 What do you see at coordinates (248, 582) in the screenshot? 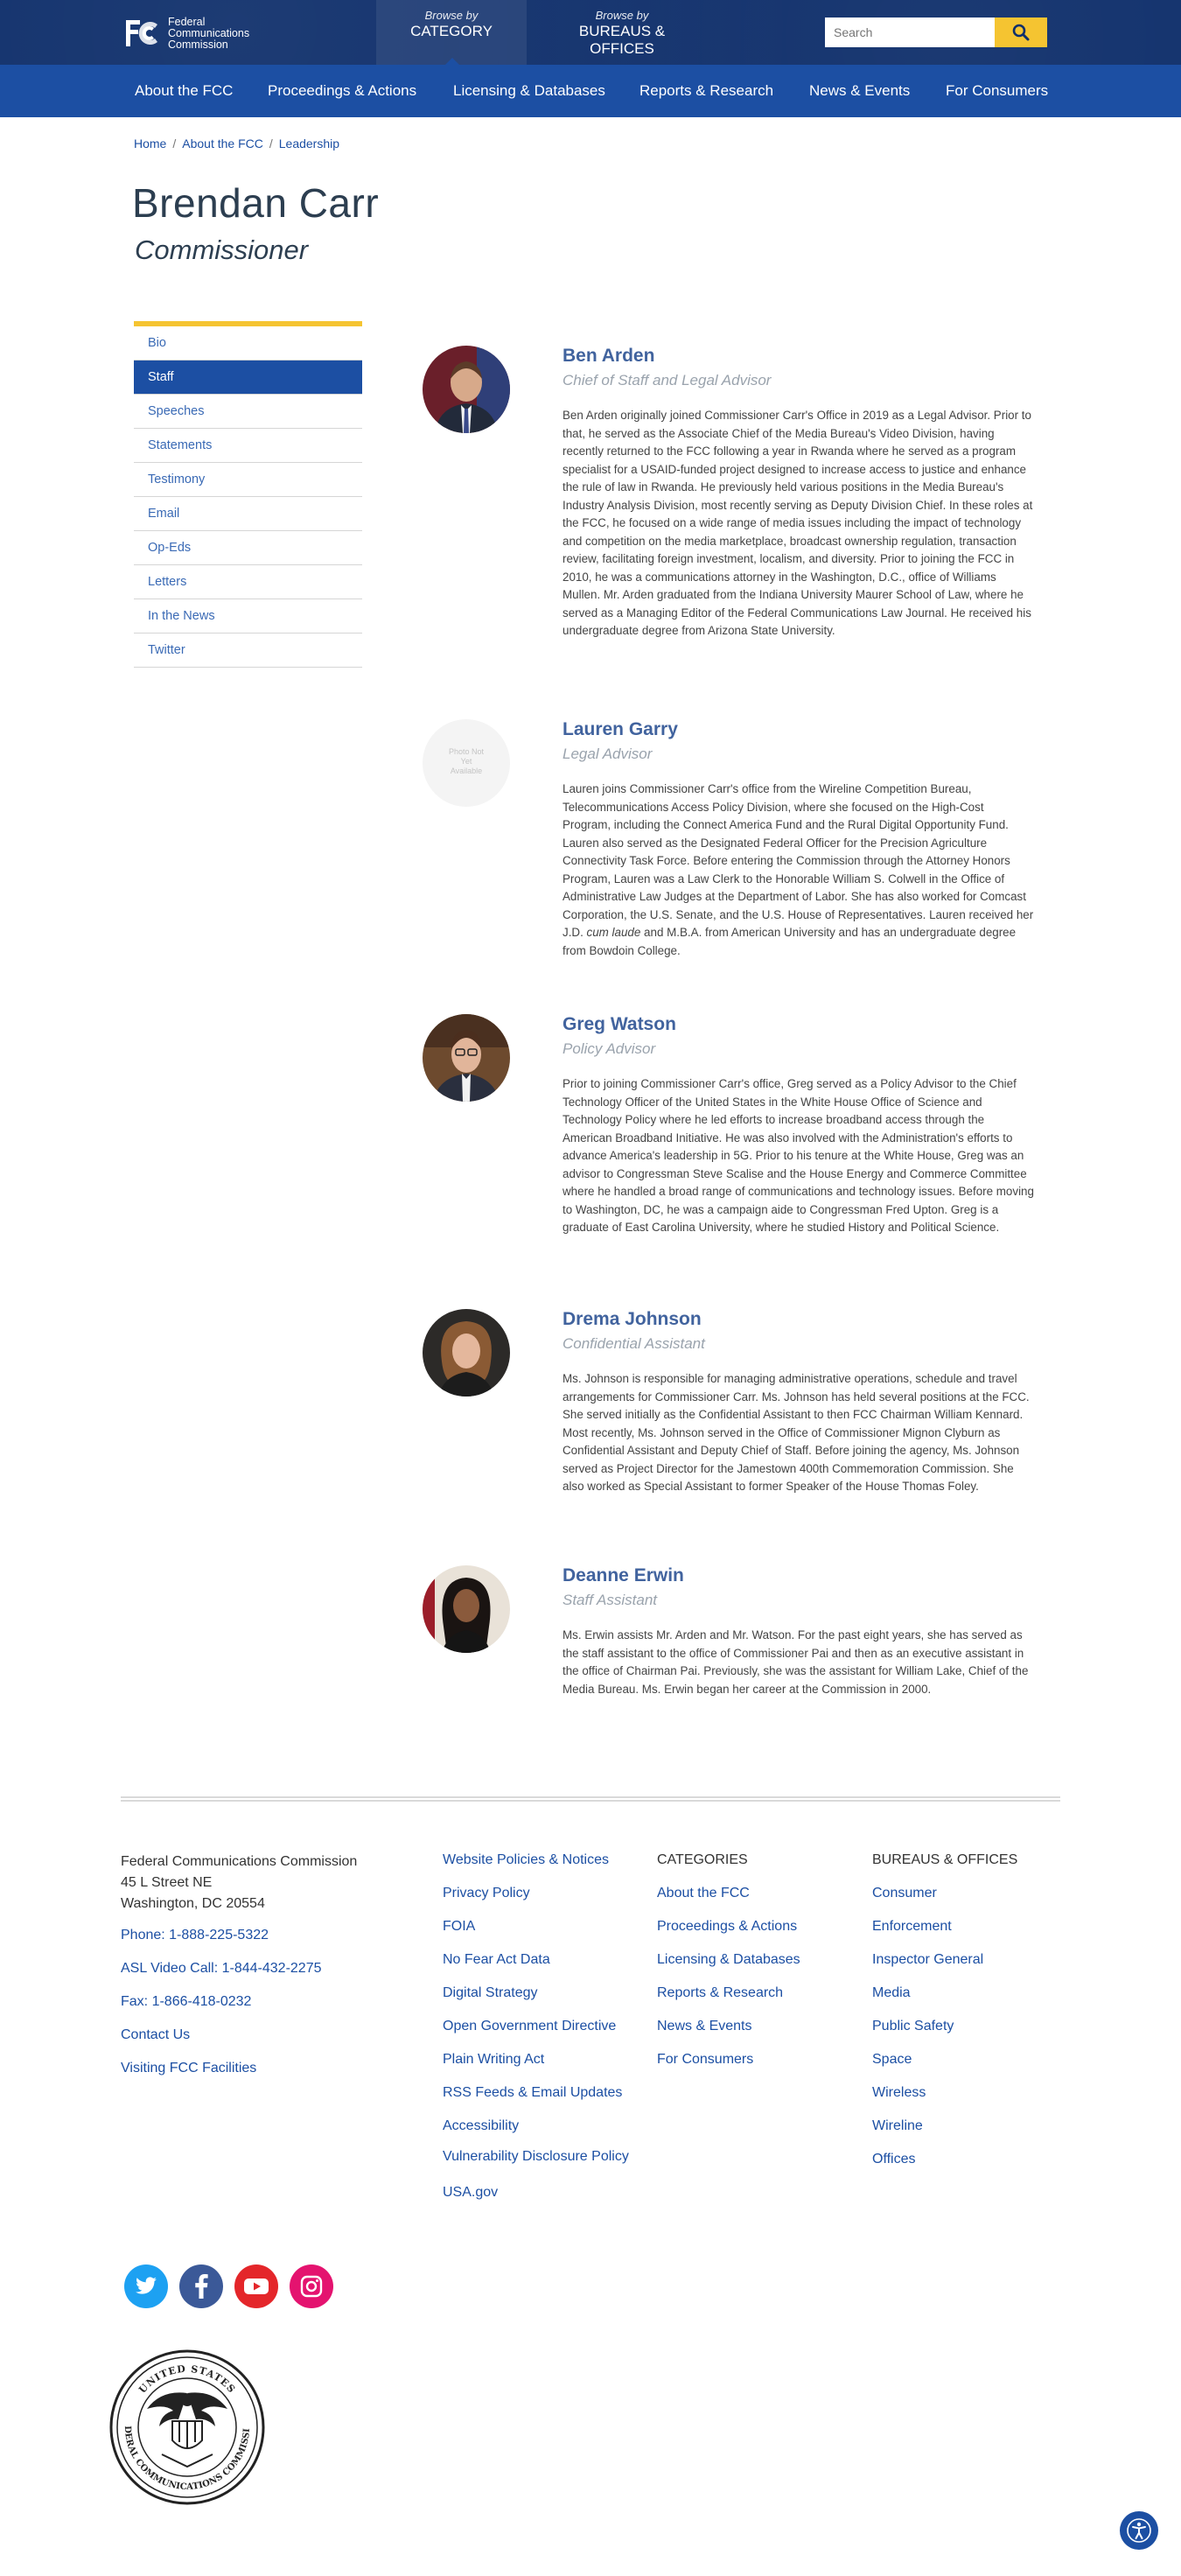
I see `sidebar-item-letters: Letters` at bounding box center [248, 582].